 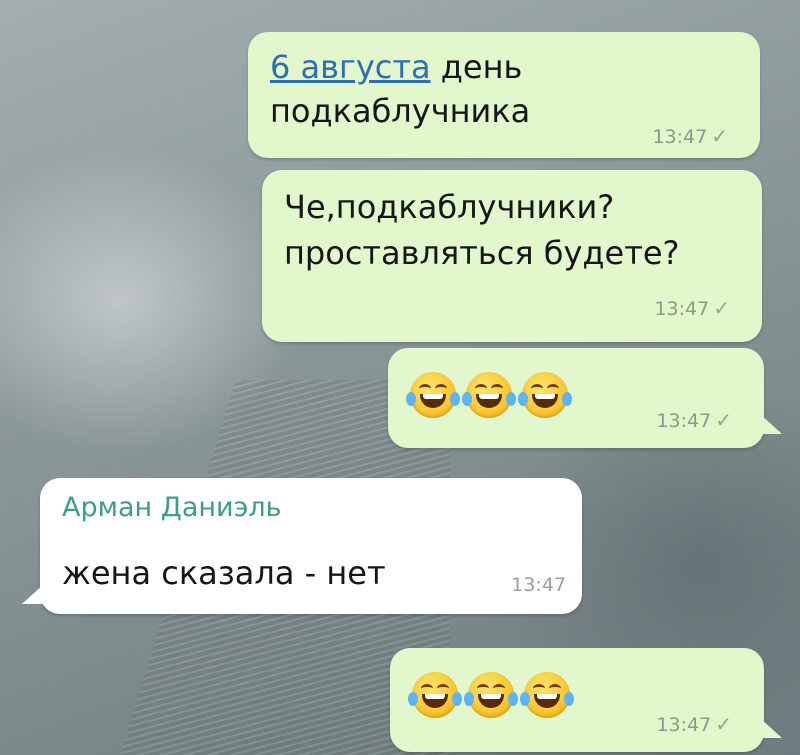 What do you see at coordinates (172, 507) in the screenshot?
I see `sender-name: Арман Даниэль` at bounding box center [172, 507].